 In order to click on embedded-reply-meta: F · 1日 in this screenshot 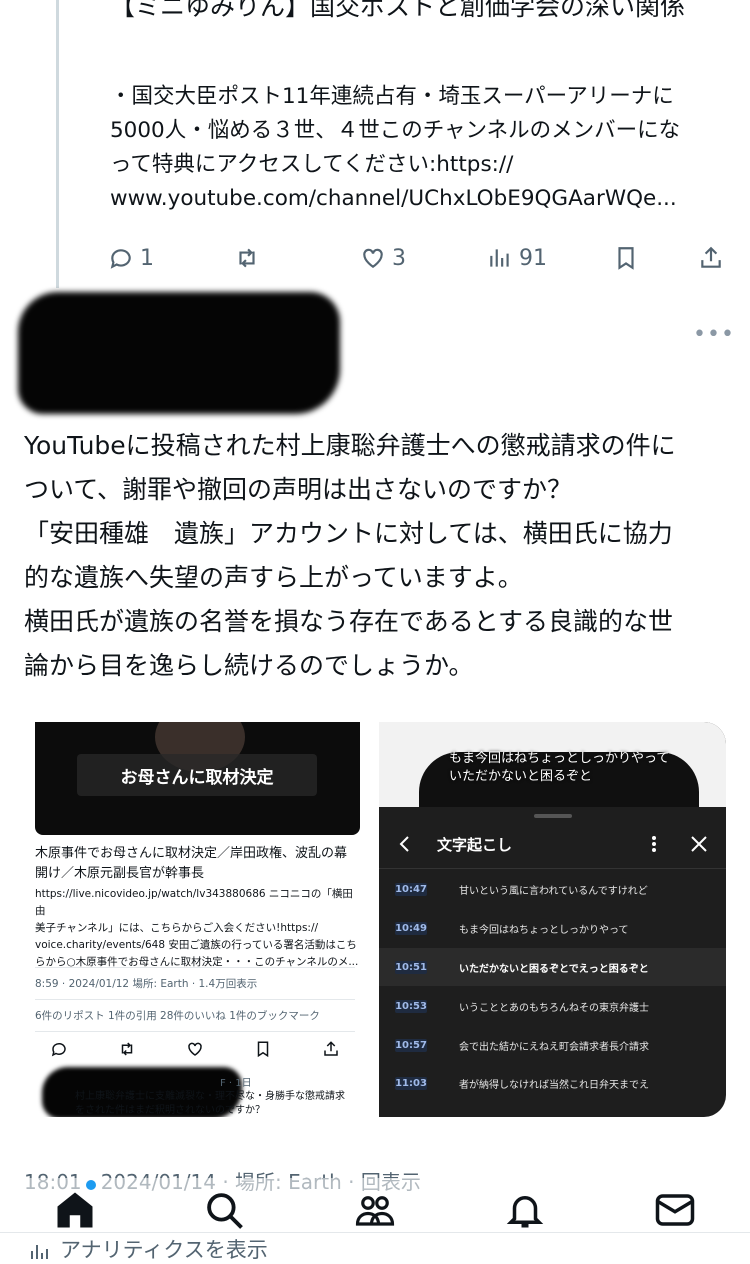, I will do `click(236, 1083)`.